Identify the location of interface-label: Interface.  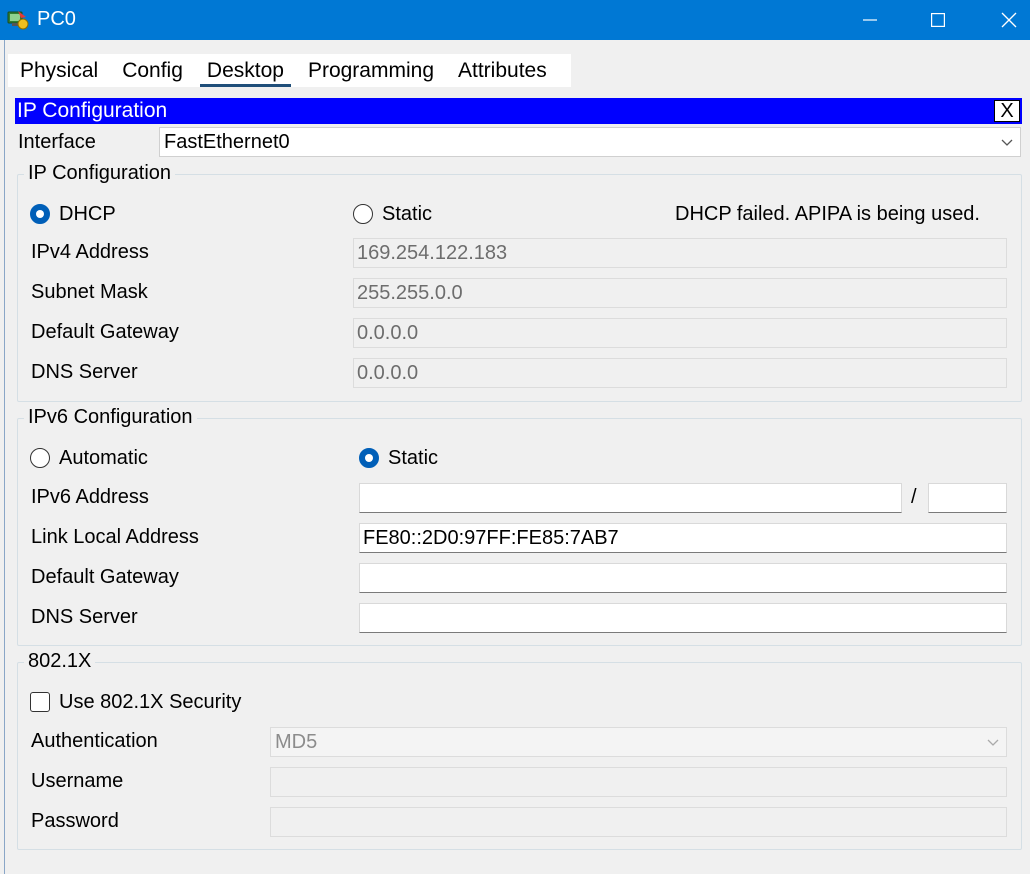
(57, 142).